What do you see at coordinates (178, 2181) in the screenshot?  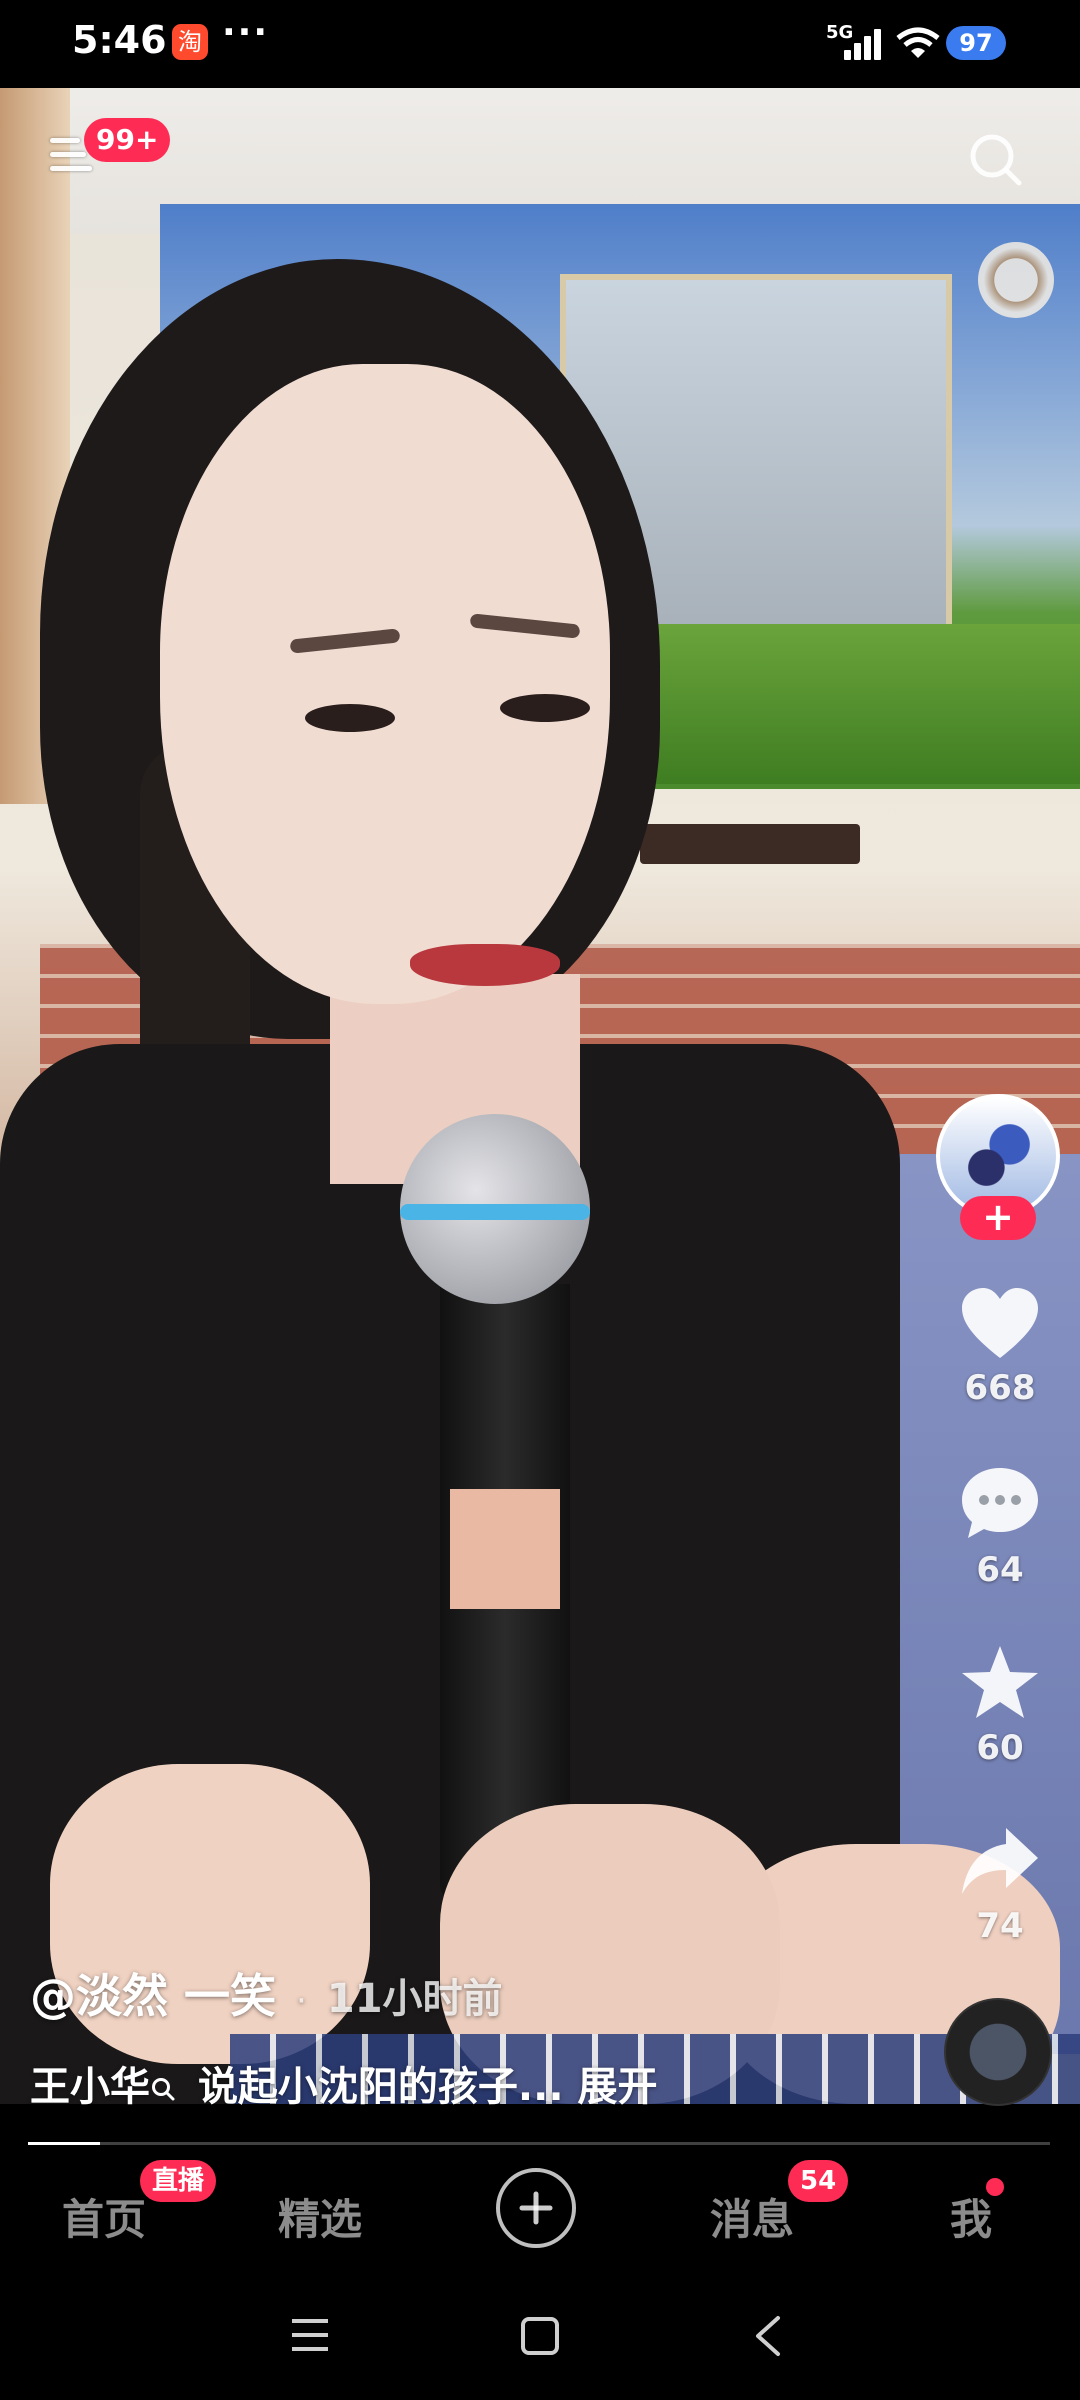 I see `live-badge: 直播` at bounding box center [178, 2181].